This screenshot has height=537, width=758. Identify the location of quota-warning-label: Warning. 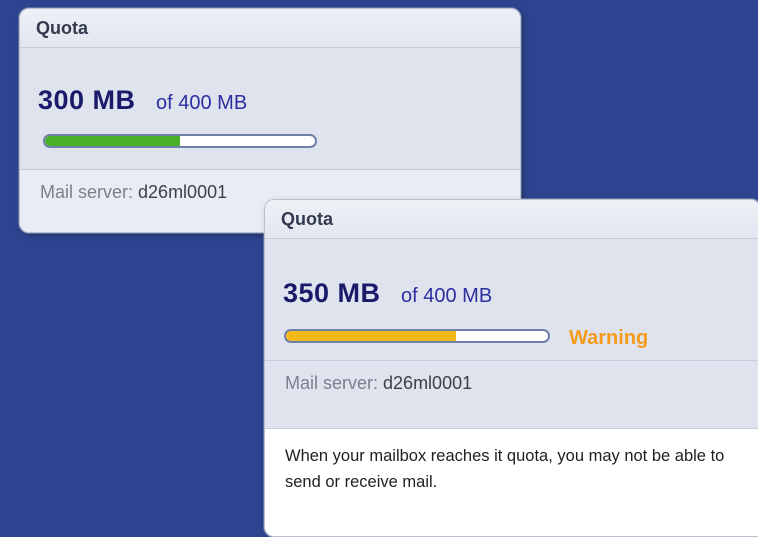
(609, 338).